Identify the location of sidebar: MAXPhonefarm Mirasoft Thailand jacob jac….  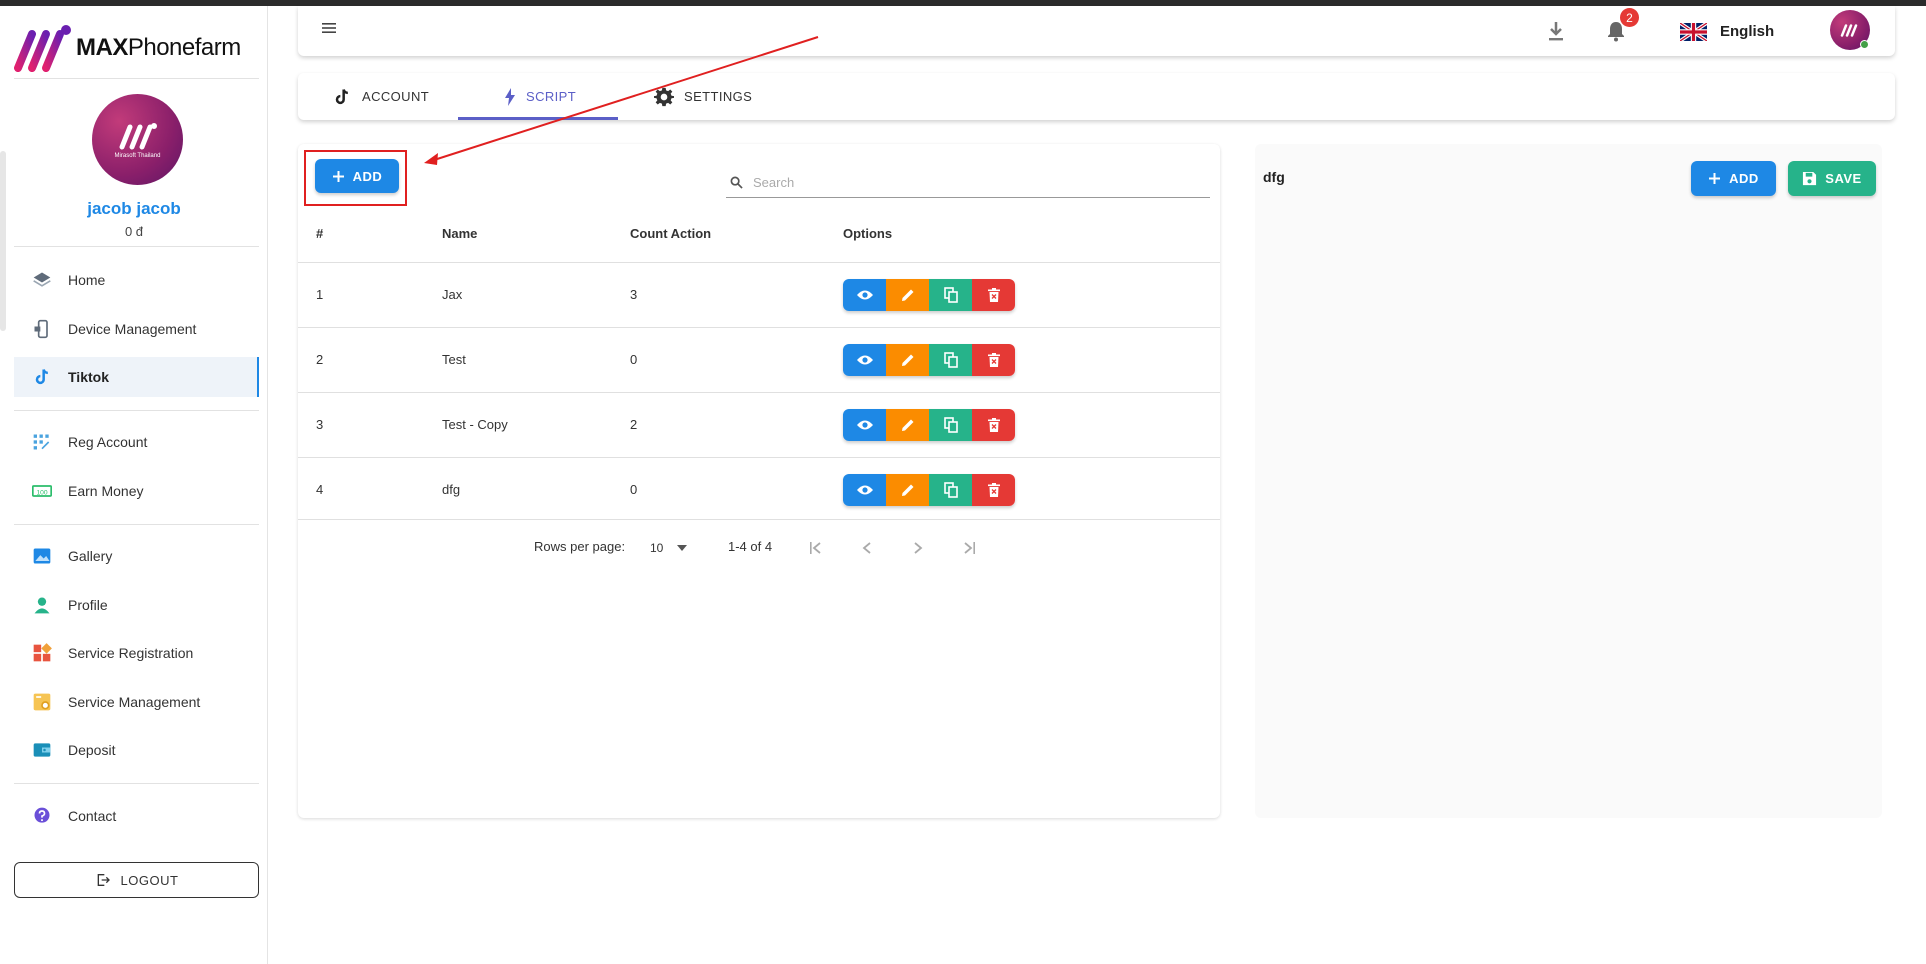
(134, 485).